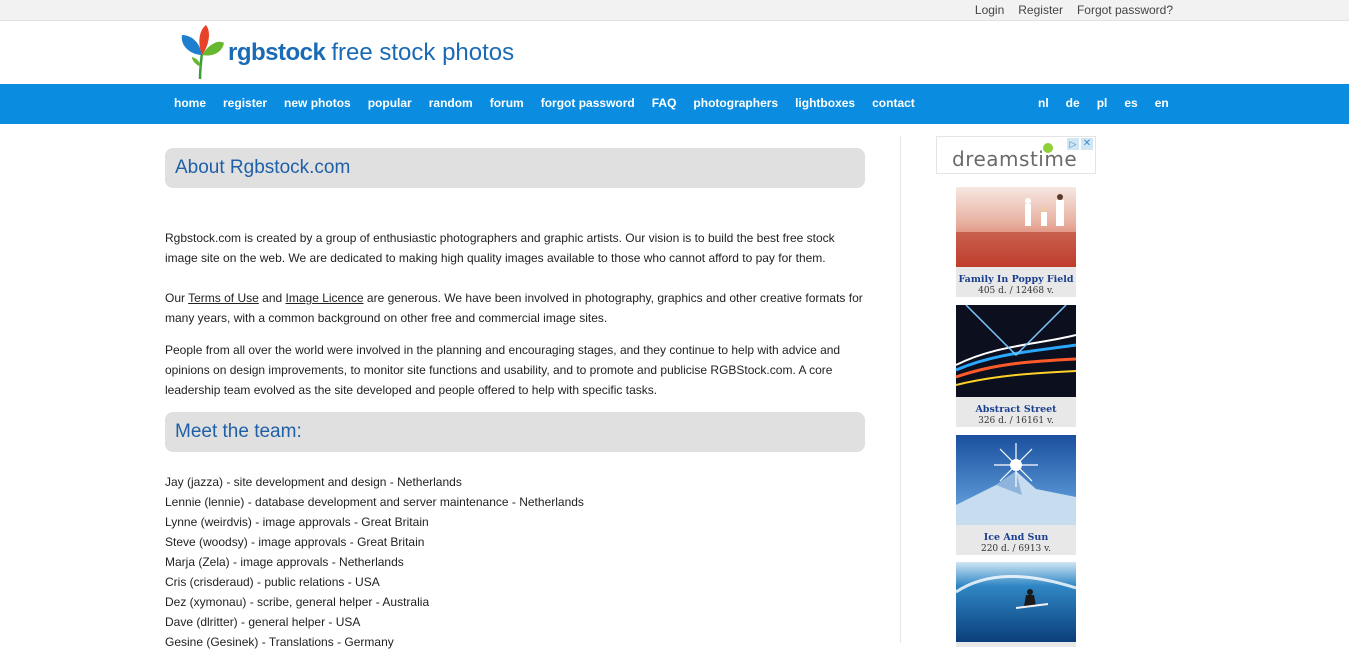 The height and width of the screenshot is (652, 1349). I want to click on language-links: nl de pl es en, so click(1103, 103).